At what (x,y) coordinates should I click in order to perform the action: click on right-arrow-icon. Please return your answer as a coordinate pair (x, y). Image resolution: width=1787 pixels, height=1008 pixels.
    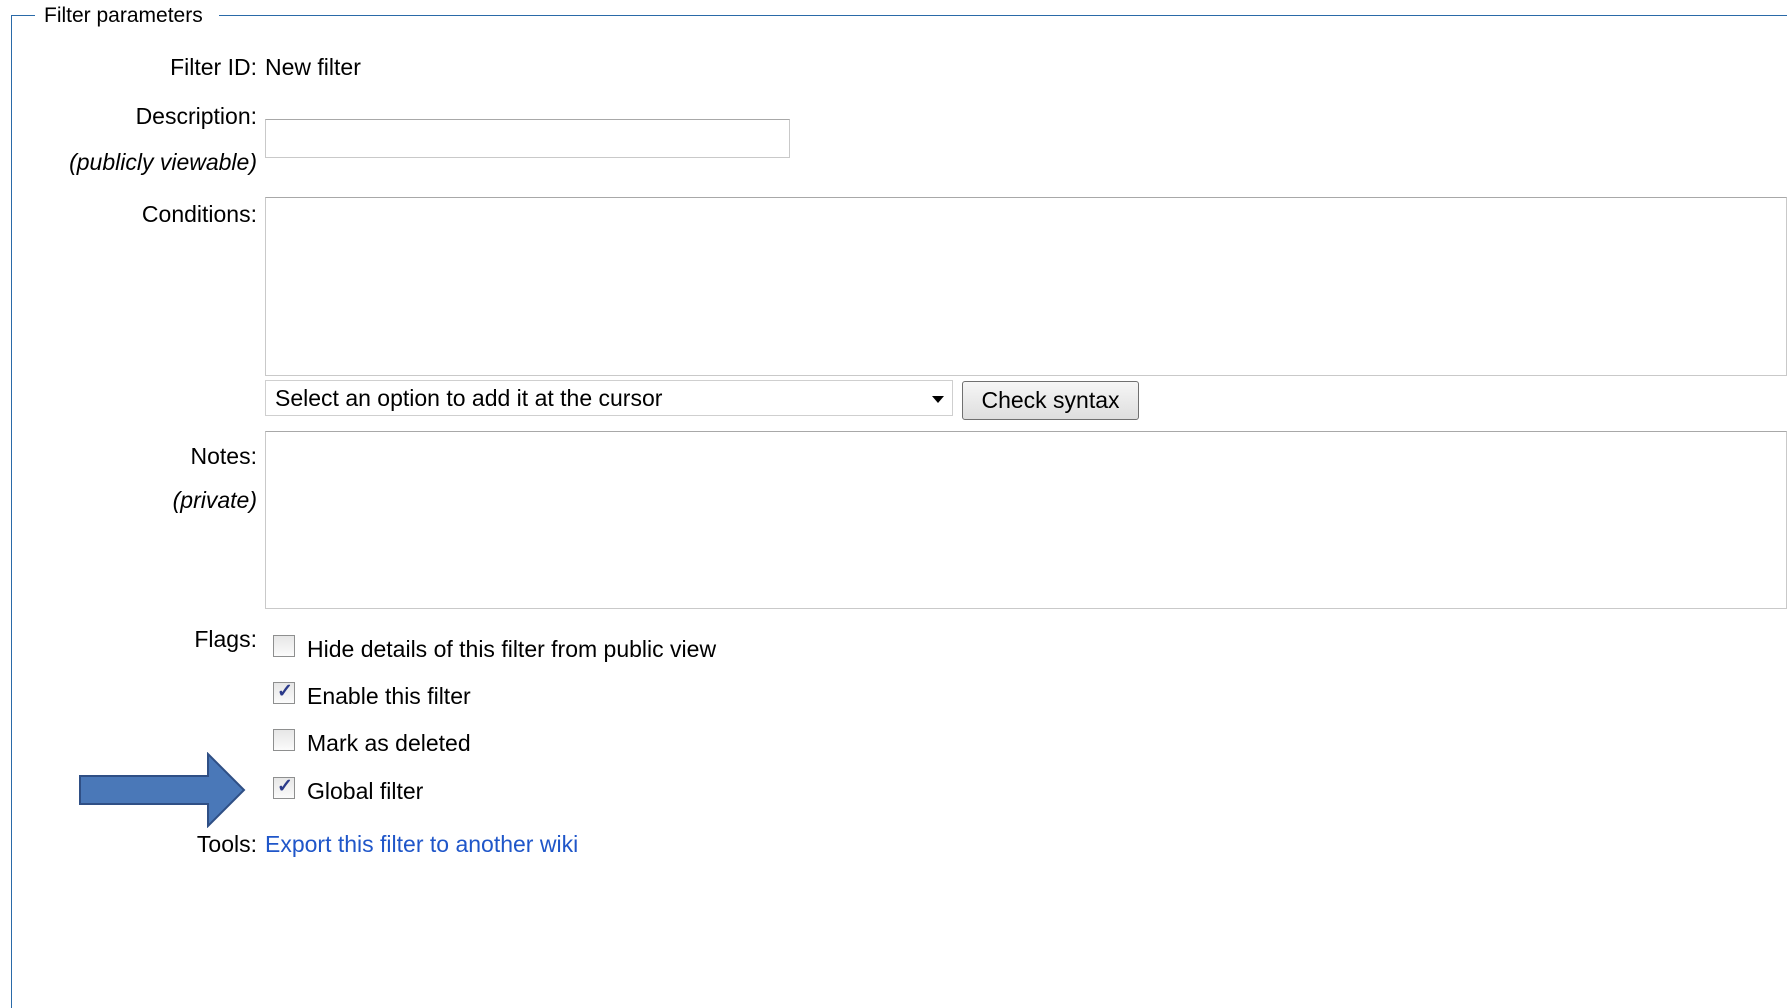
    Looking at the image, I should click on (162, 790).